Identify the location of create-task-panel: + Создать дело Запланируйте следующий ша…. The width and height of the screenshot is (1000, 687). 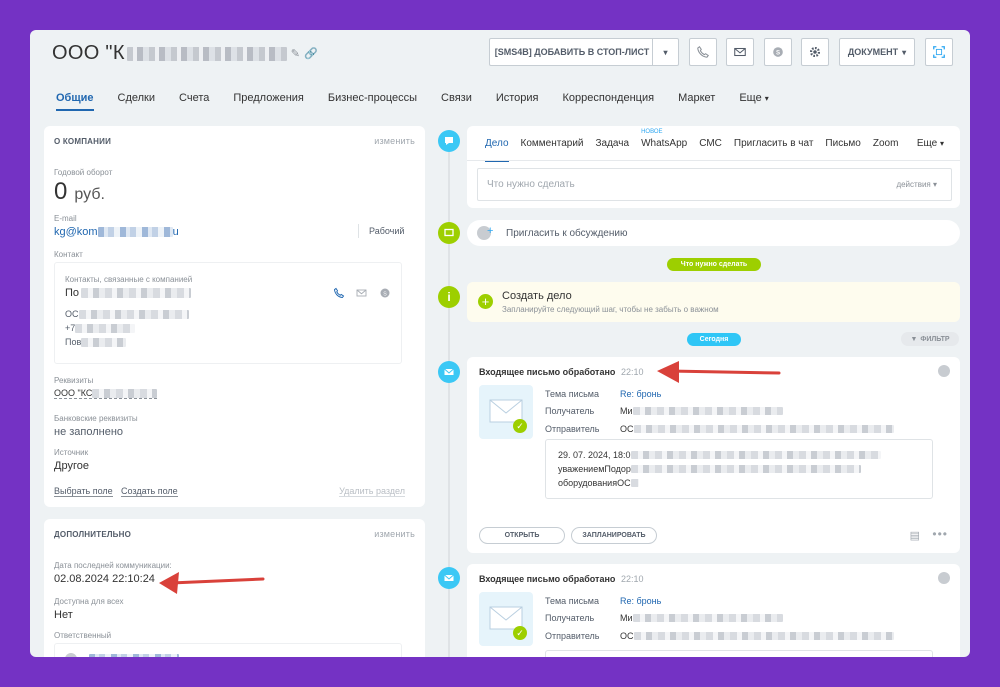
(713, 302).